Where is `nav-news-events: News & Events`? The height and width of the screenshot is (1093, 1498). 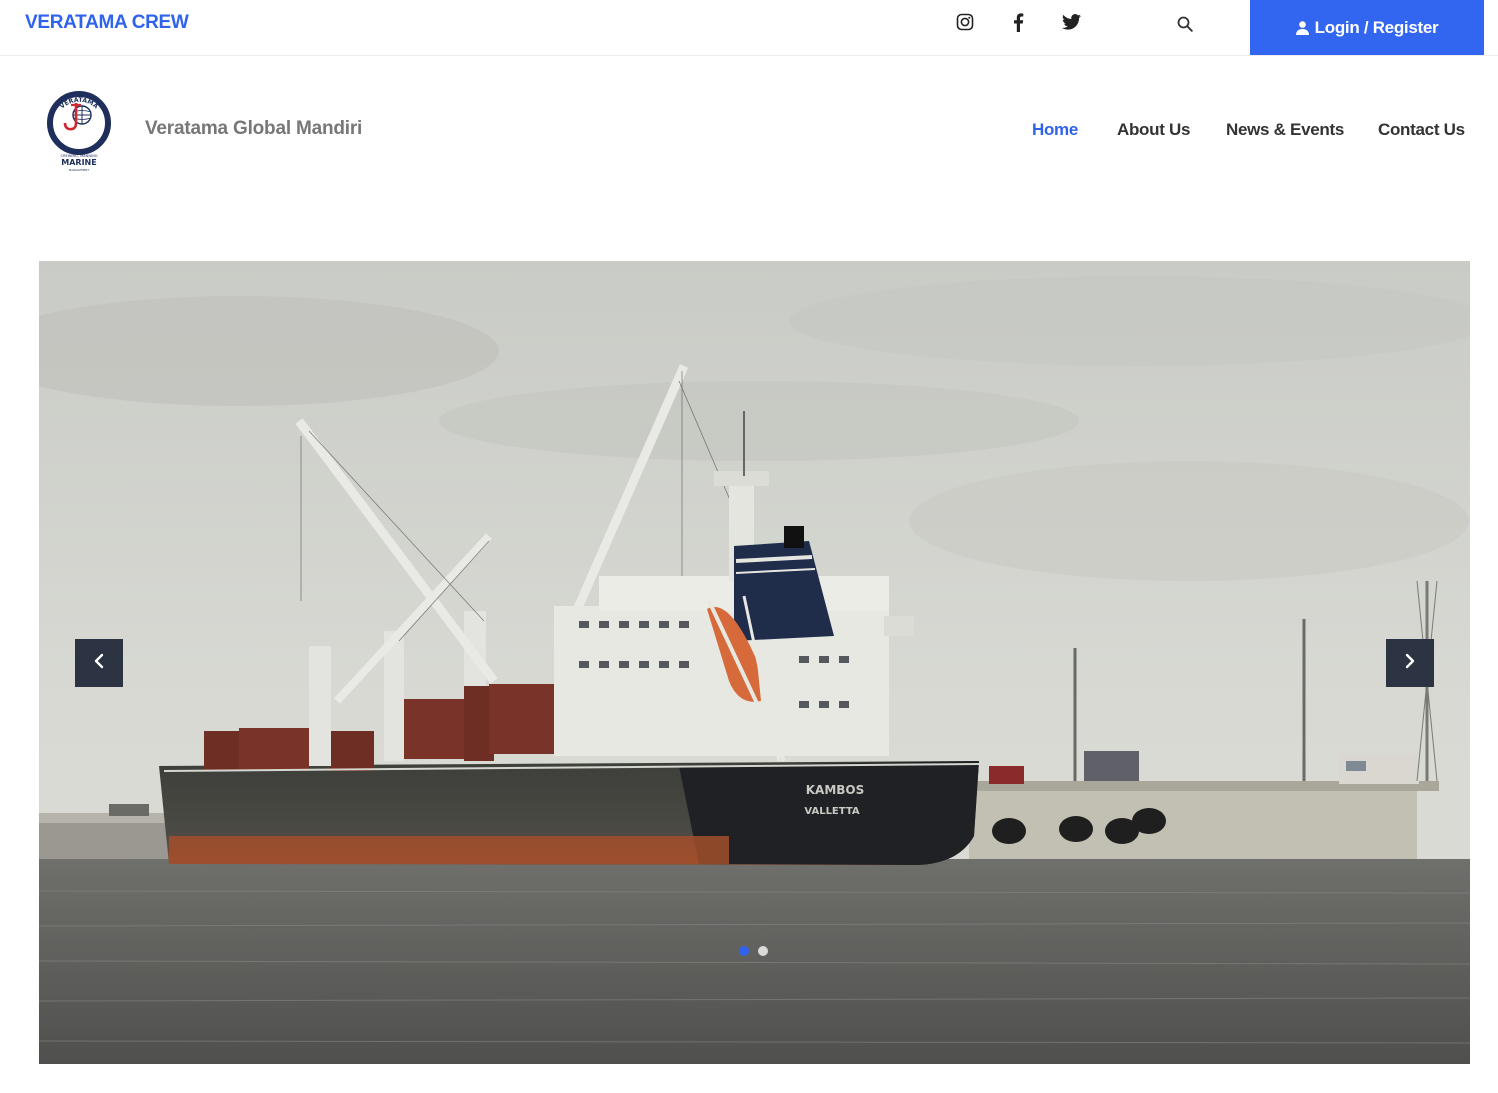
nav-news-events: News & Events is located at coordinates (1285, 130).